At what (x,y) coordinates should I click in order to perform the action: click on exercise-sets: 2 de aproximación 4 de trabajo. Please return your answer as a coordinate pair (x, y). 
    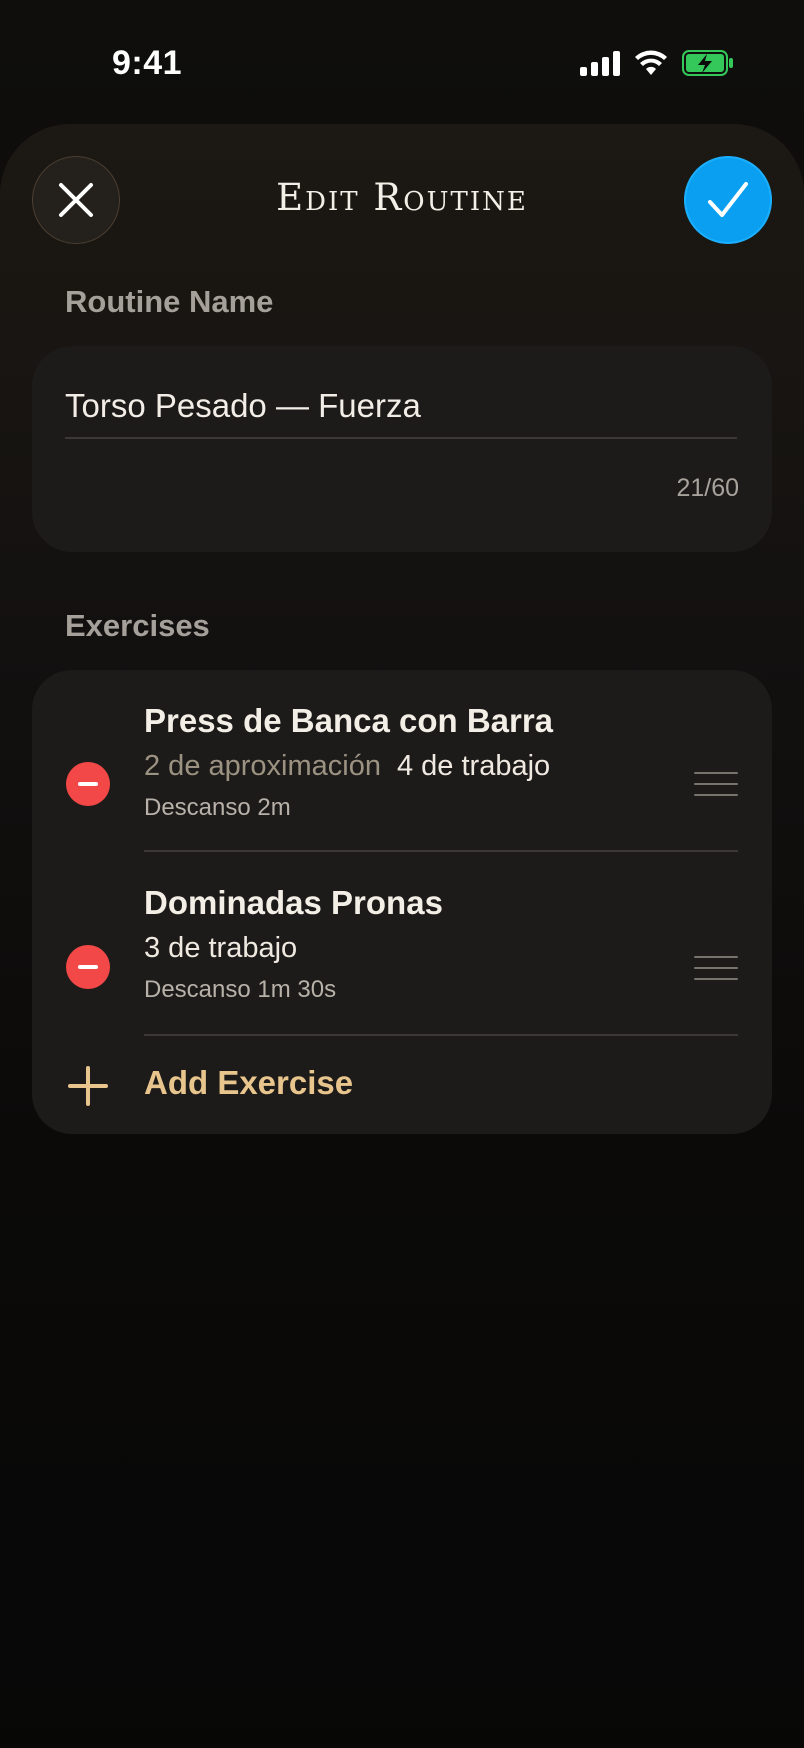
    Looking at the image, I should click on (347, 766).